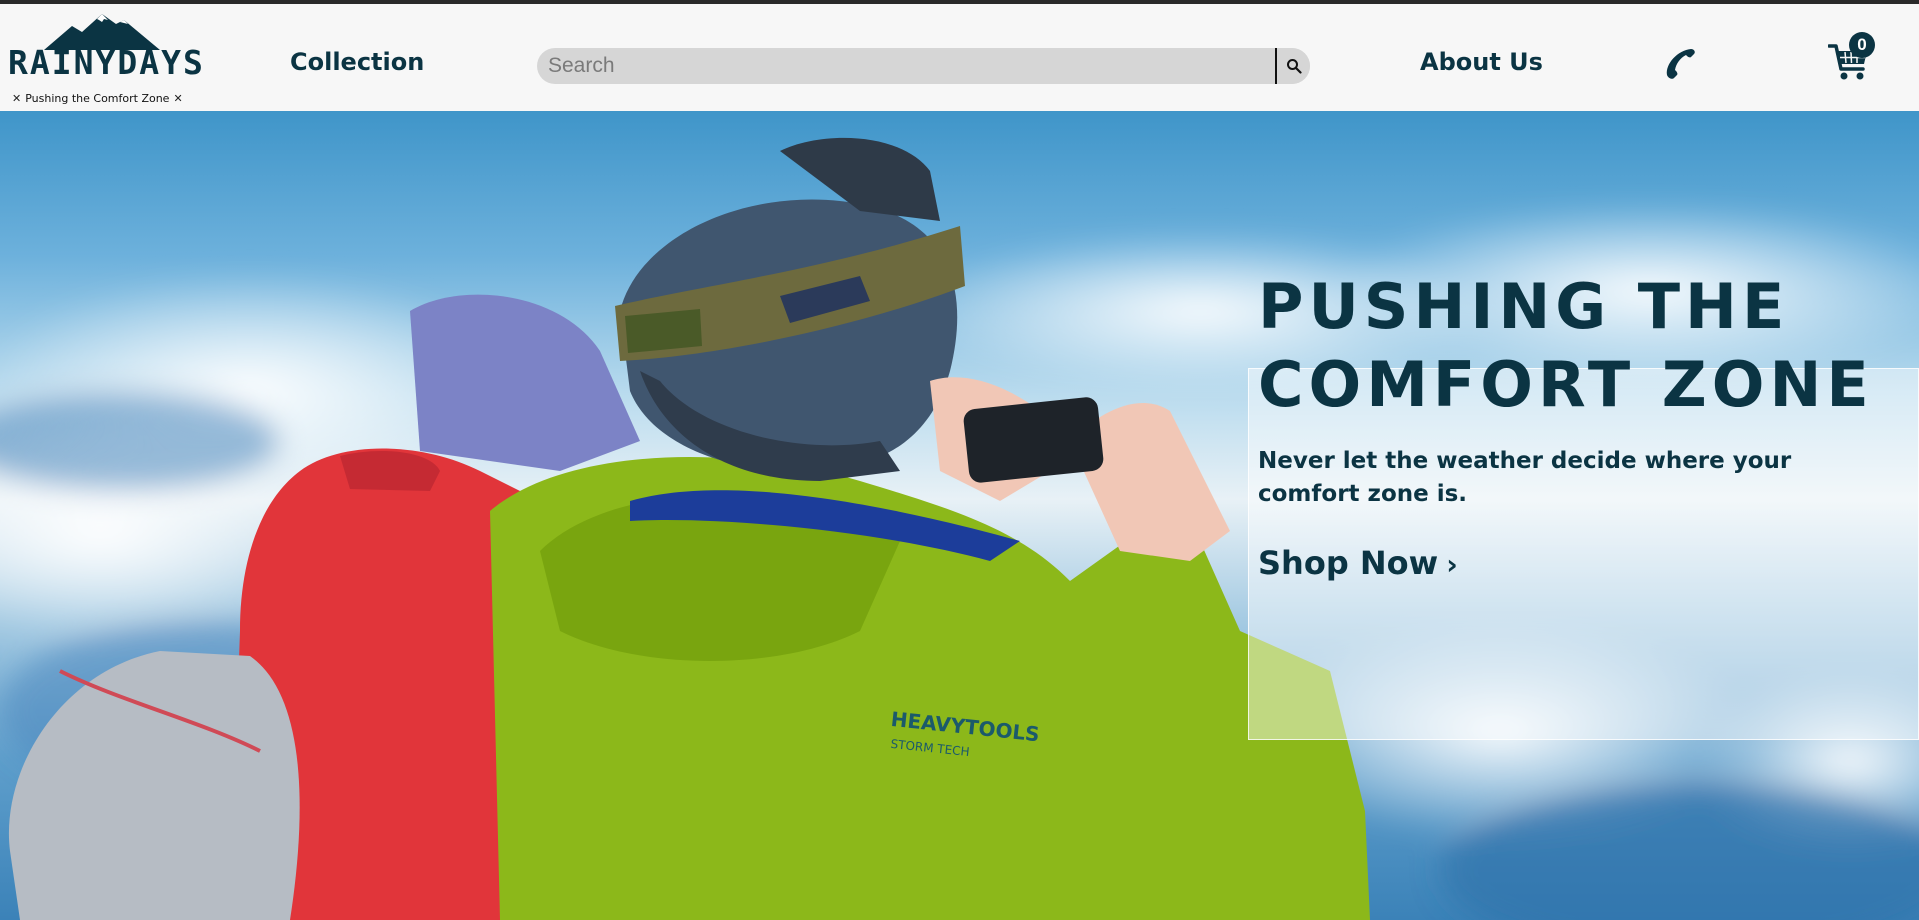 Image resolution: width=1919 pixels, height=920 pixels. I want to click on search-button, so click(1292, 66).